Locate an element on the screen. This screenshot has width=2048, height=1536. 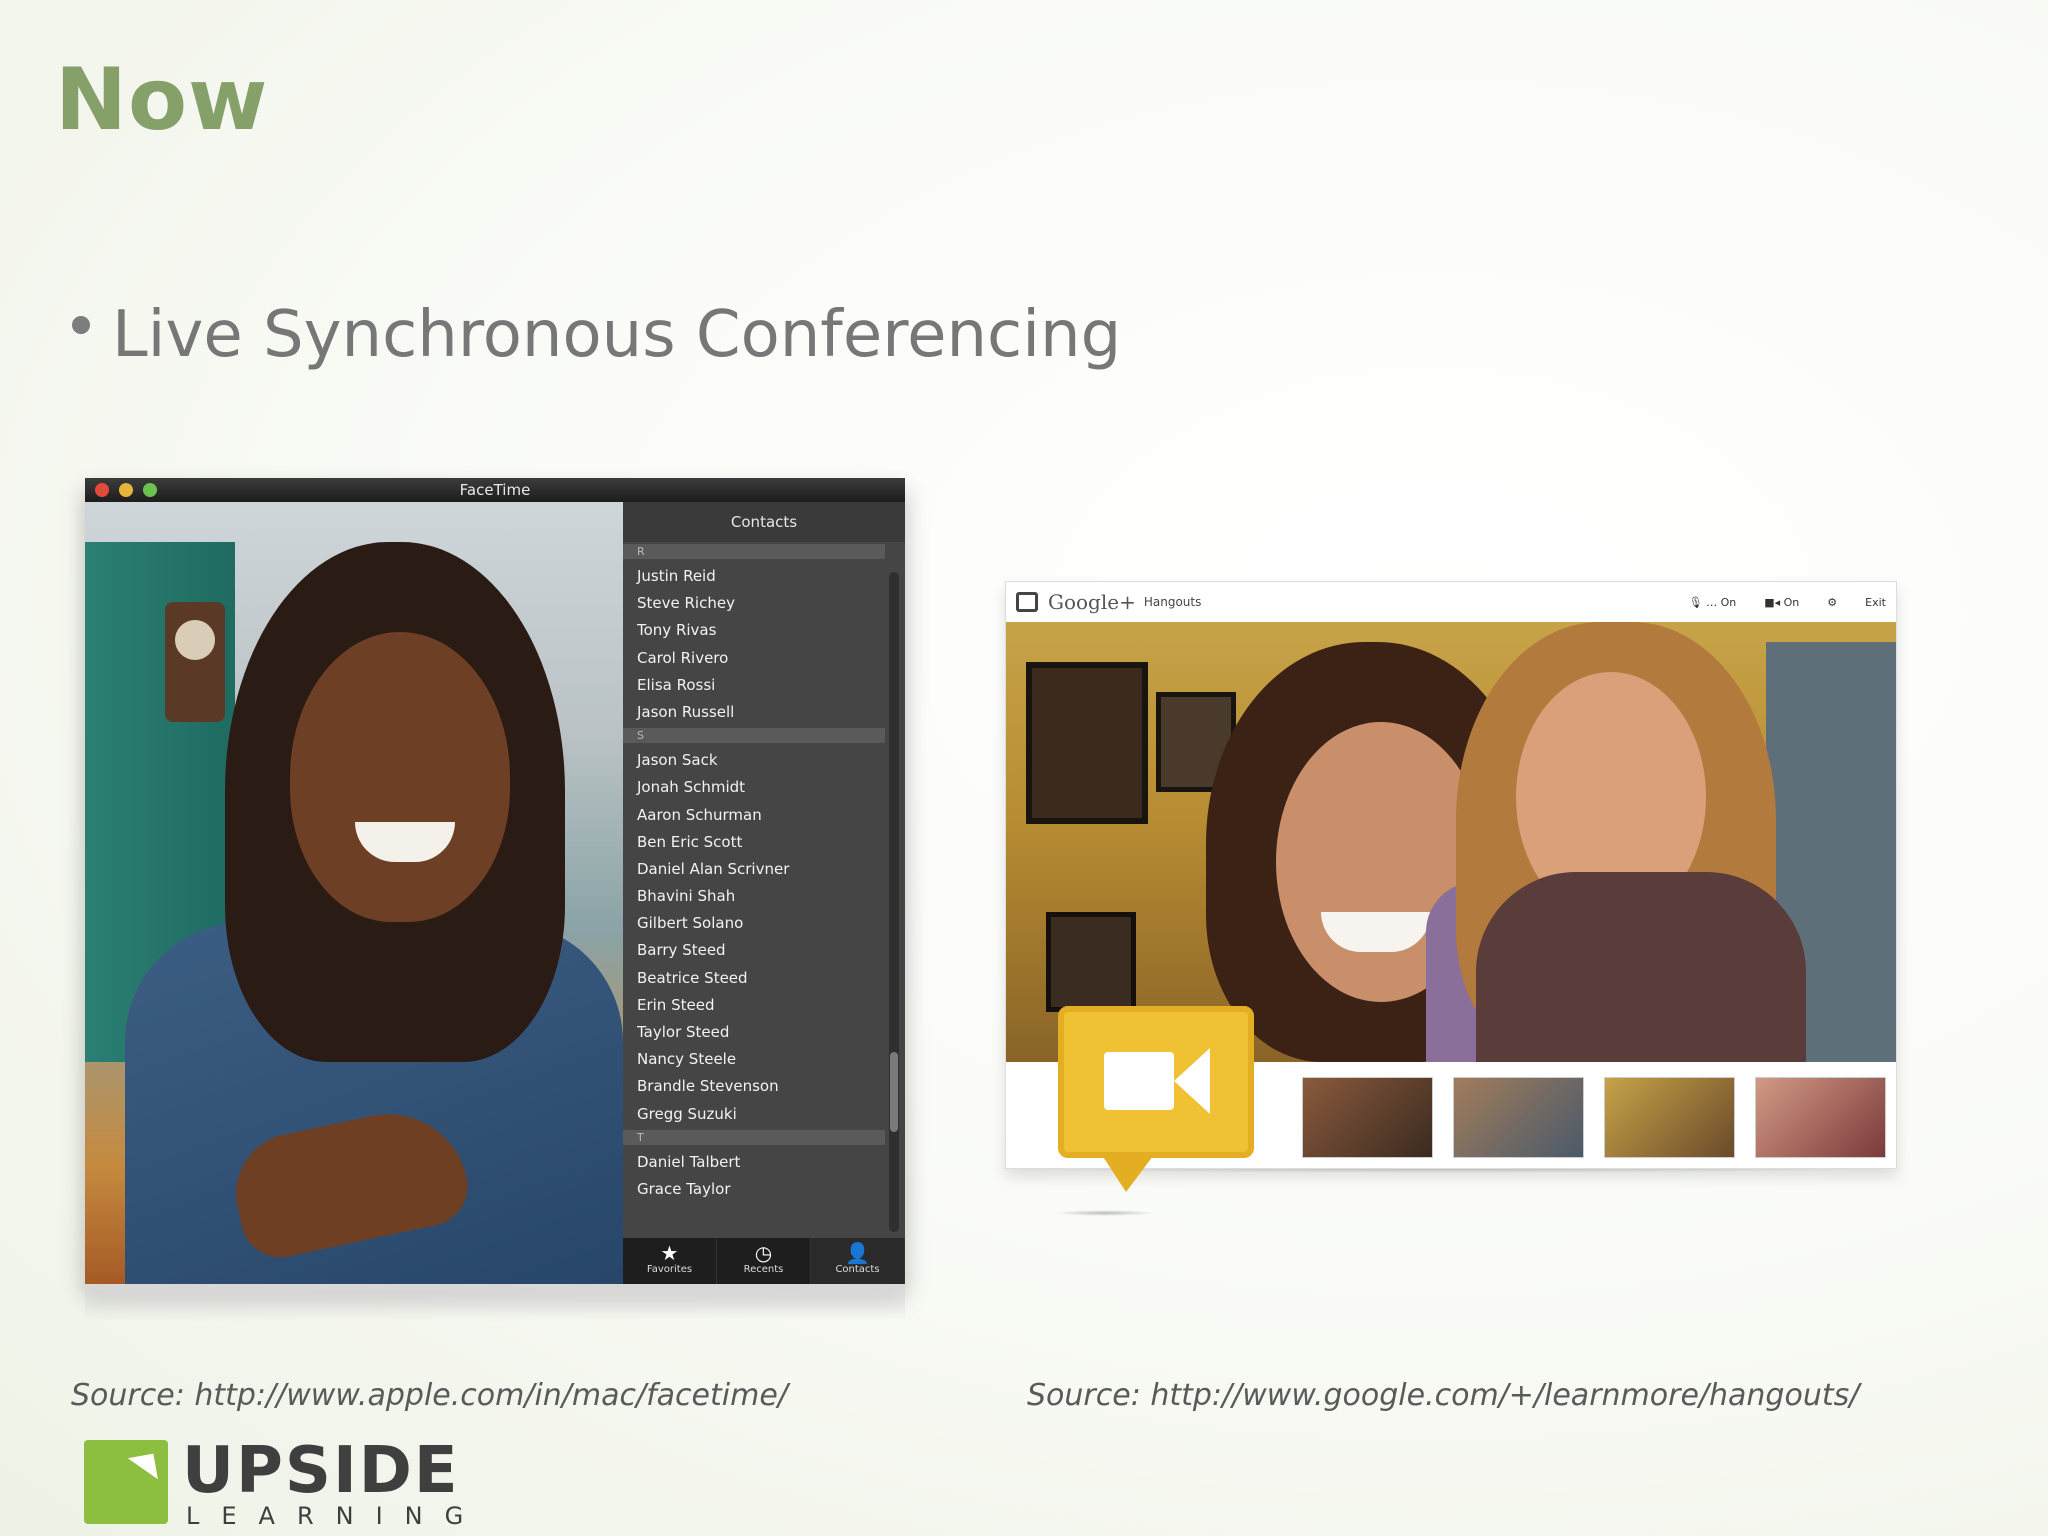
participant-thumbnails is located at coordinates (1594, 1117).